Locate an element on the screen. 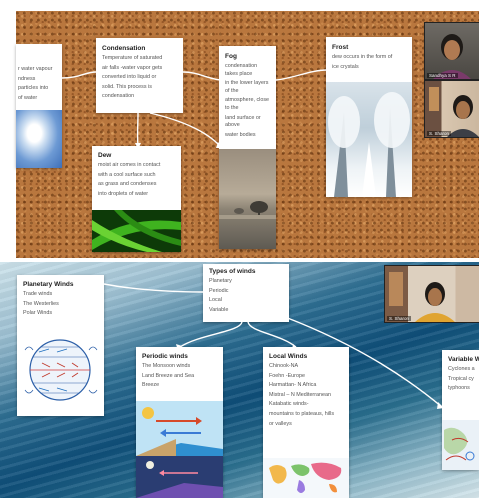 The width and height of the screenshot is (479, 498). participant-name: Sandhya S R is located at coordinates (442, 75).